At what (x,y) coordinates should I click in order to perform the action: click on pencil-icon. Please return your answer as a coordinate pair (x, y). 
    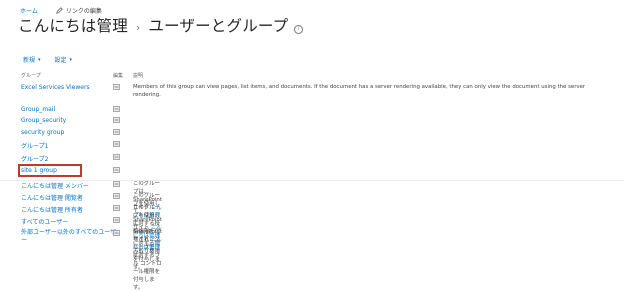
    Looking at the image, I should click on (59, 10).